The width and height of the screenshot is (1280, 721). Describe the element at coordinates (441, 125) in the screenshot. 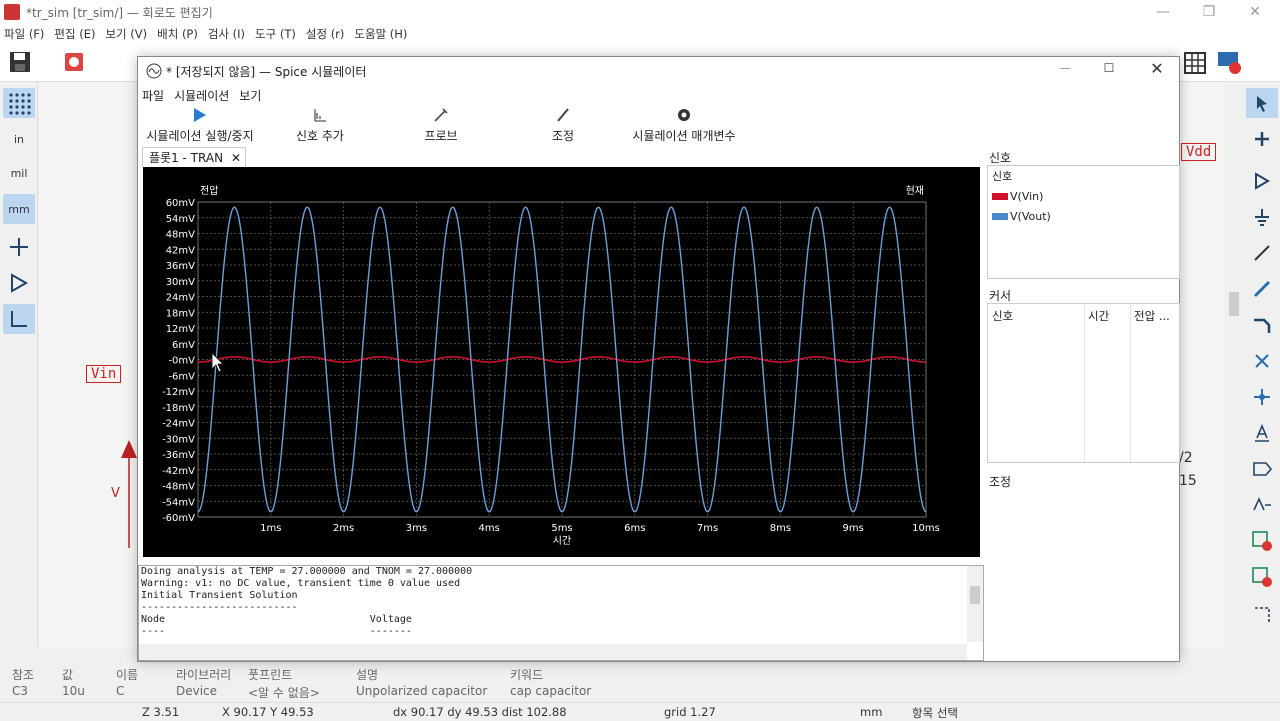

I see `probe-button: 프로브` at that location.